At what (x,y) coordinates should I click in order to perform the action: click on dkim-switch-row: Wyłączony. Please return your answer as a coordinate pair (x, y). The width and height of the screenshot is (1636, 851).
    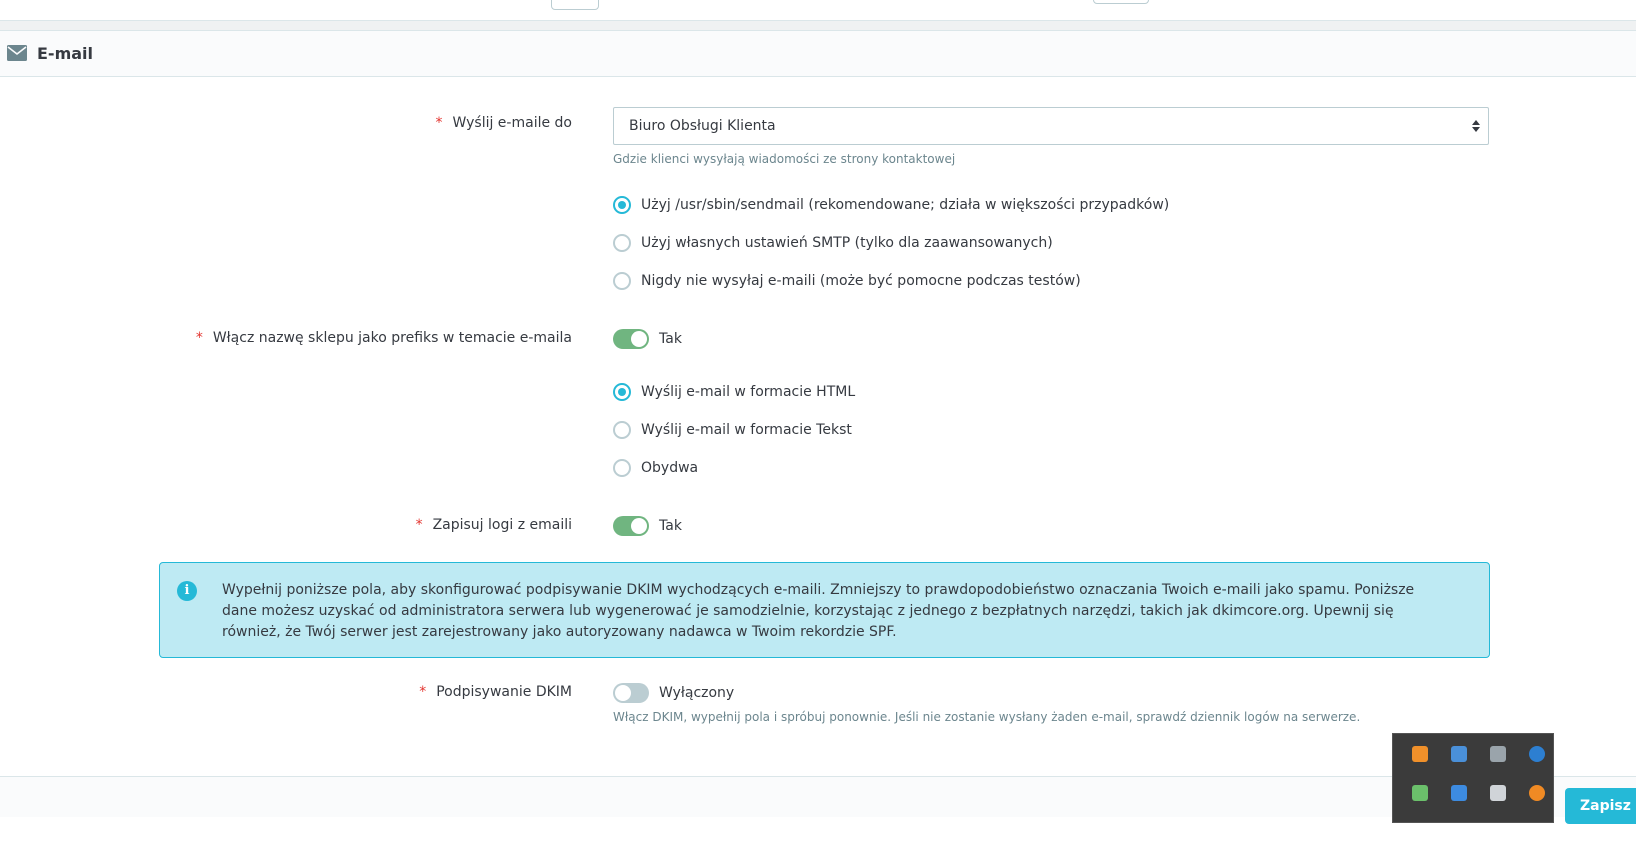
    Looking at the image, I should click on (673, 693).